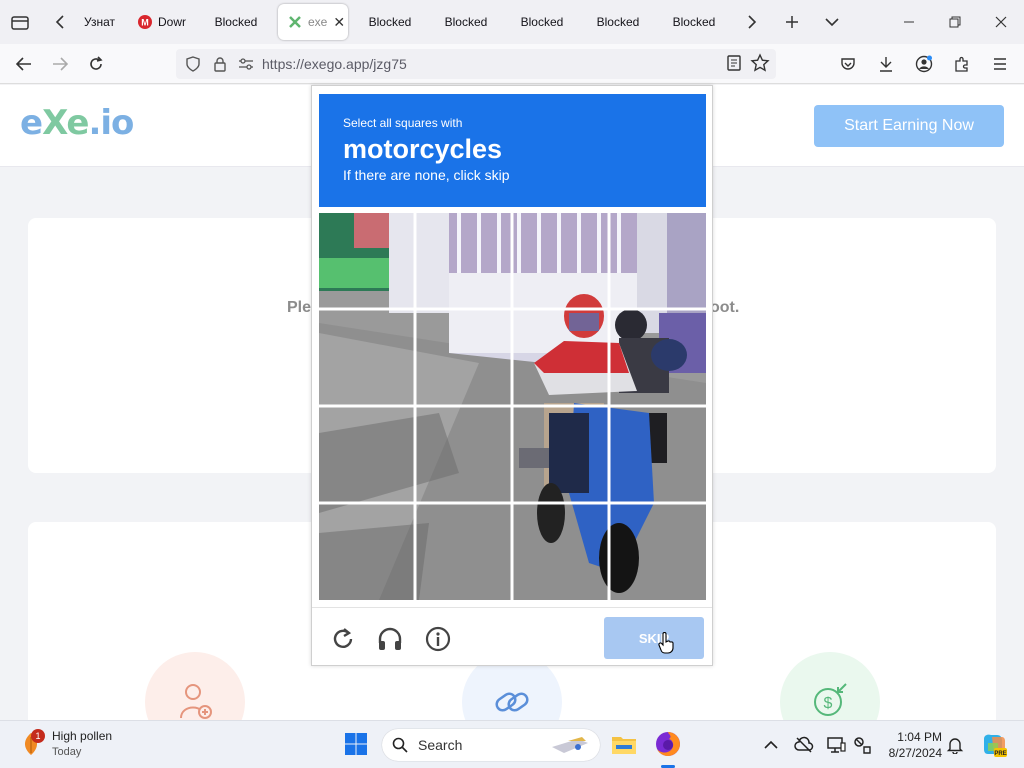 The width and height of the screenshot is (1024, 768). What do you see at coordinates (99, 22) in the screenshot?
I see `tab-label: Узнат` at bounding box center [99, 22].